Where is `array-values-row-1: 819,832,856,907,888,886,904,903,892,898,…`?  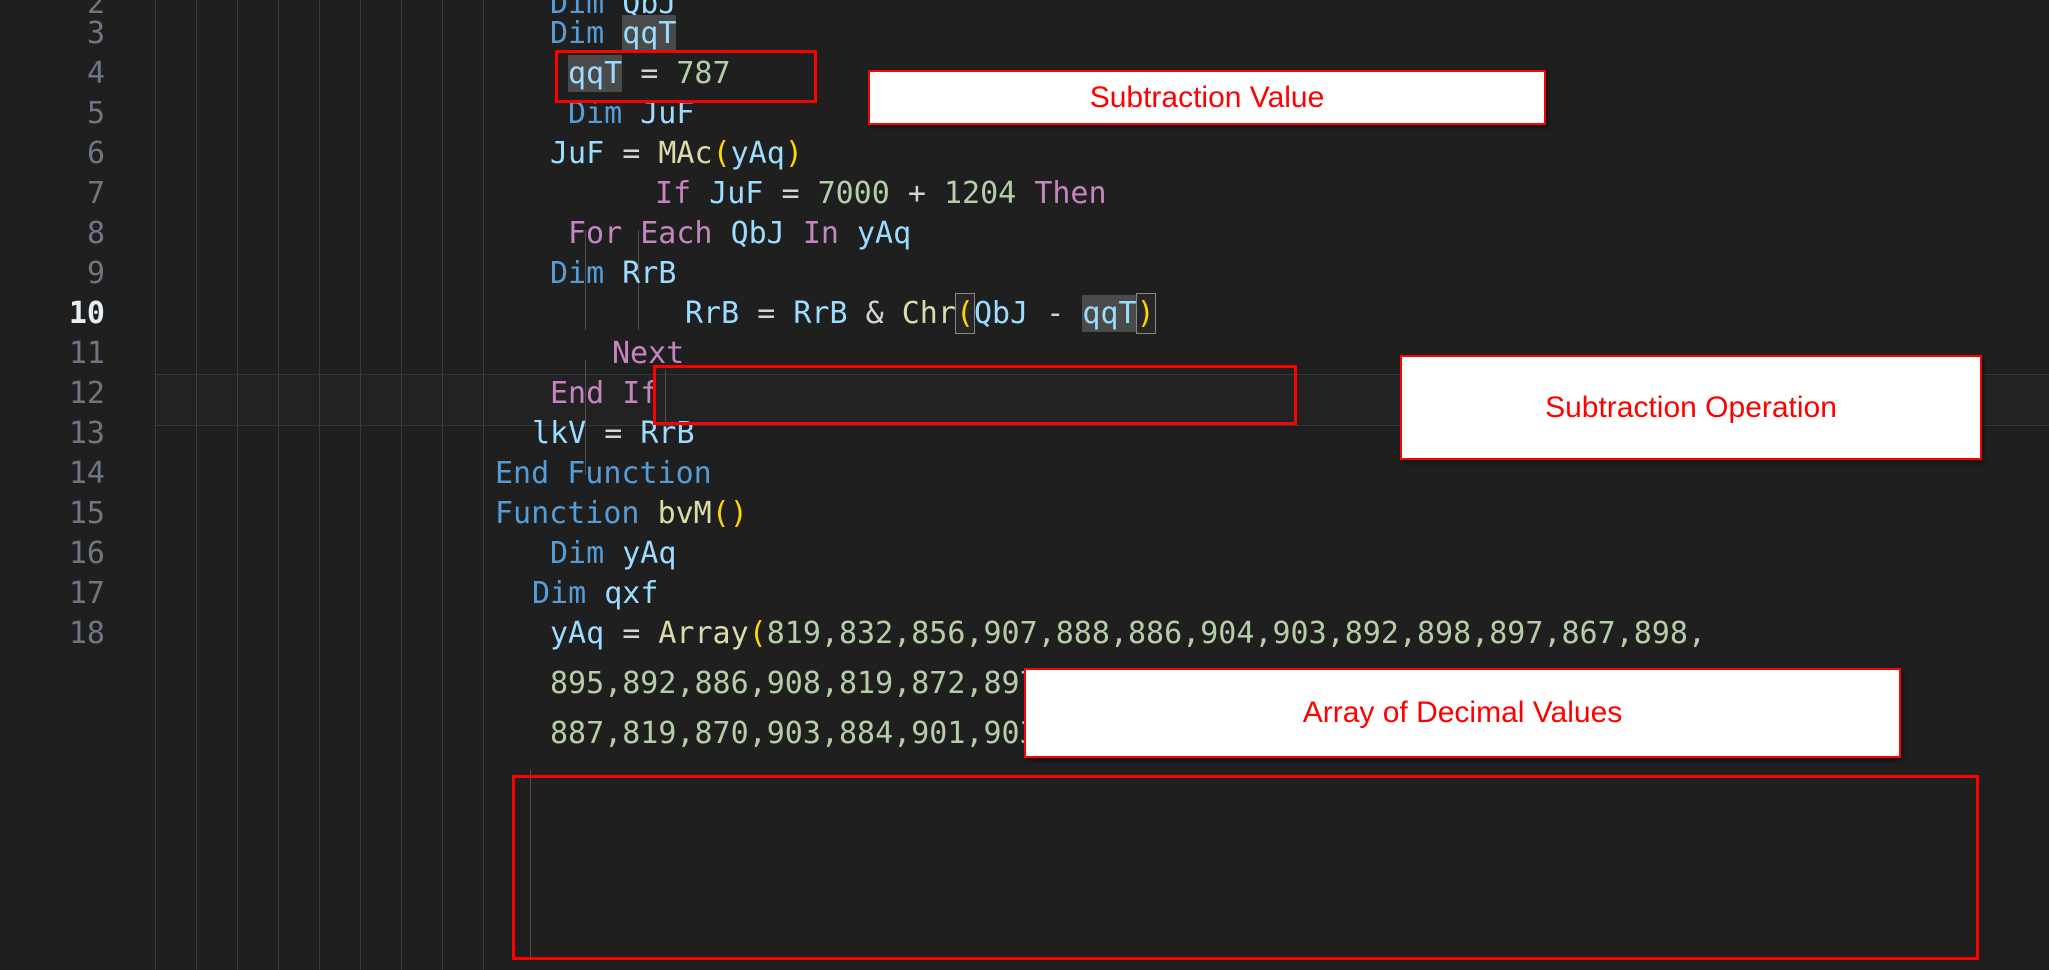
array-values-row-1: 819,832,856,907,888,886,904,903,892,898,… is located at coordinates (1236, 633).